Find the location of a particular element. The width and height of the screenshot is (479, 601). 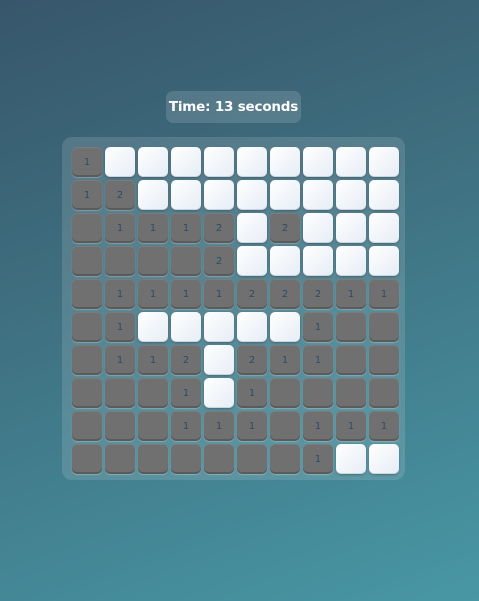

grid-cell-r7-c8 is located at coordinates (351, 393).